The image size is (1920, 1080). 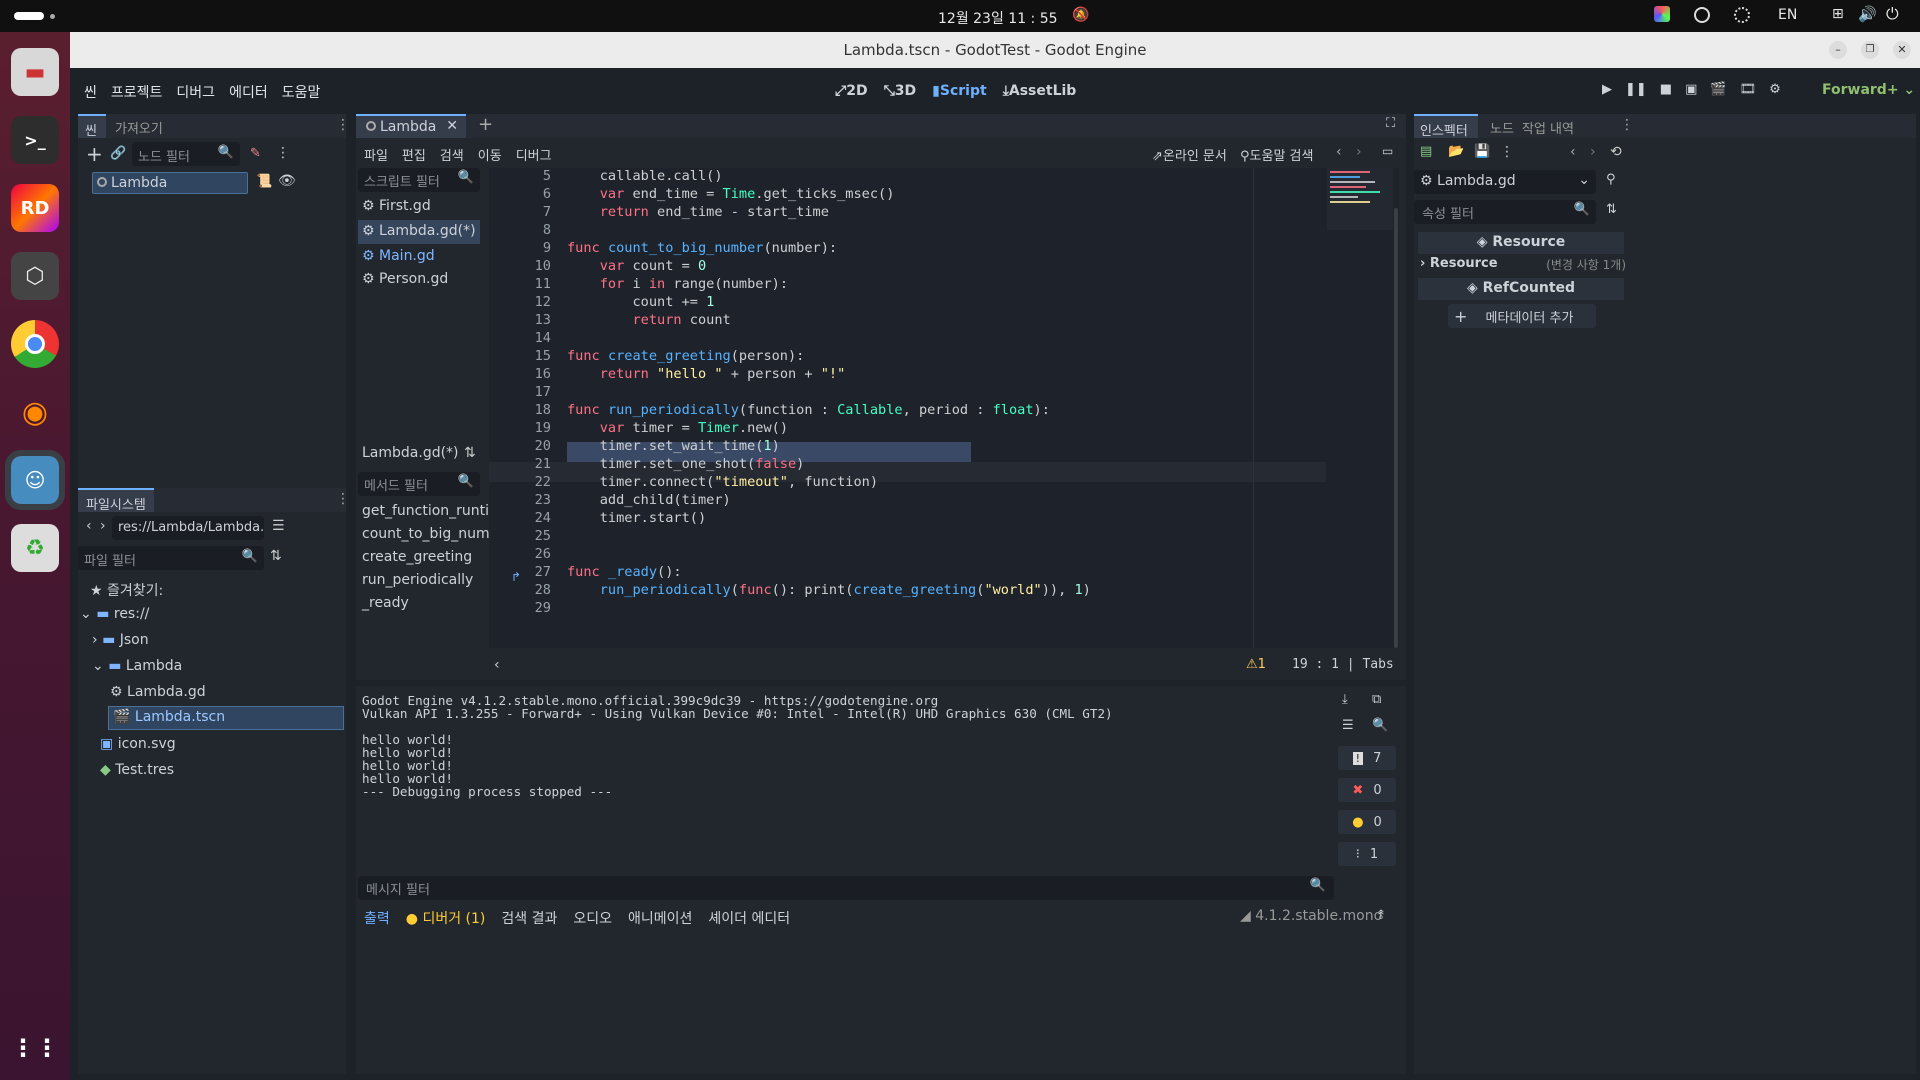 I want to click on editor-count-toggle: ⁝ 1, so click(x=1367, y=854).